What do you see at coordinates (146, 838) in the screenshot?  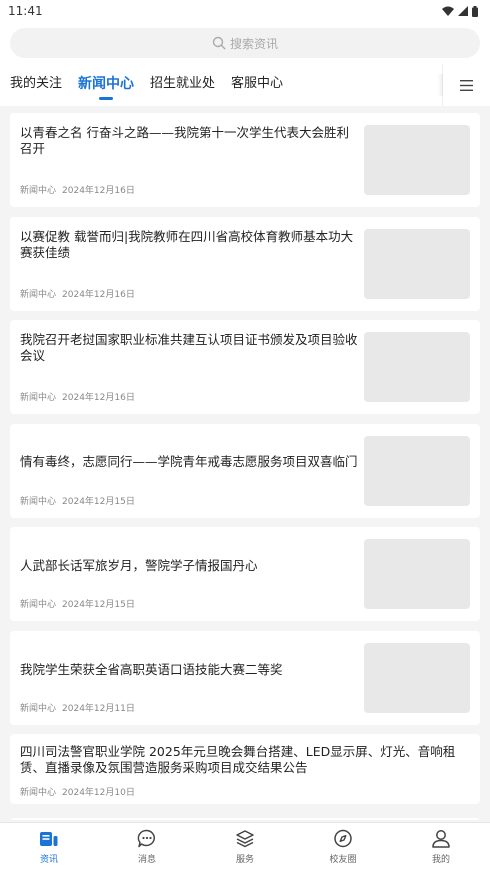 I see `message-icon` at bounding box center [146, 838].